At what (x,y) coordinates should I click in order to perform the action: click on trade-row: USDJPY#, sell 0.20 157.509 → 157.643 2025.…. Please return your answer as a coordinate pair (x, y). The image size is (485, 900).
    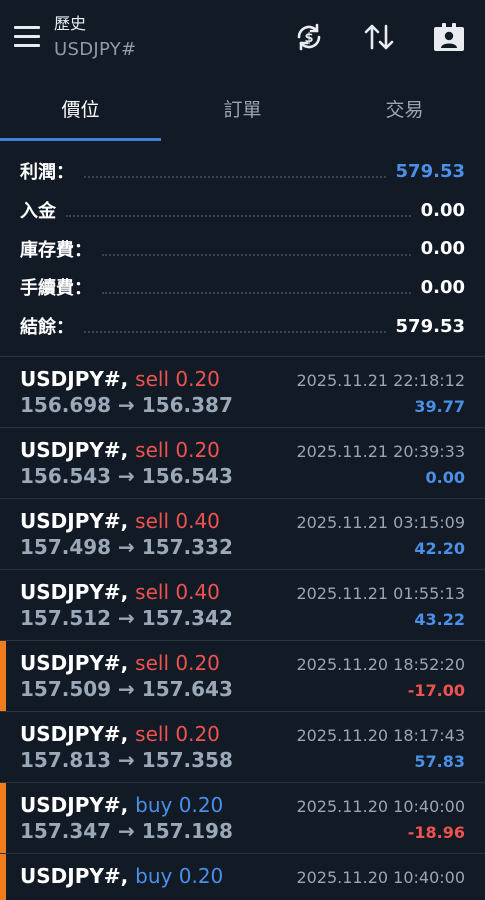
    Looking at the image, I should click on (242, 676).